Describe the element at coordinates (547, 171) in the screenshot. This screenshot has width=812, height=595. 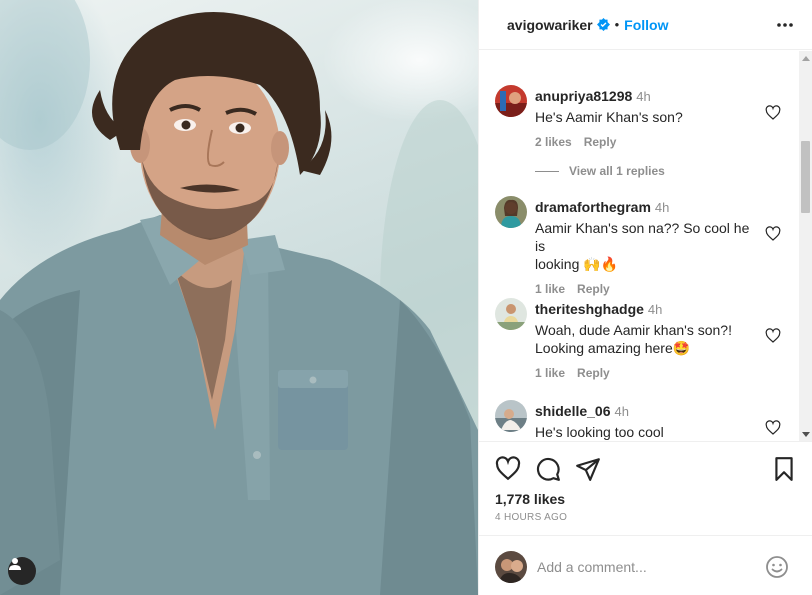
I see `replies-dash` at that location.